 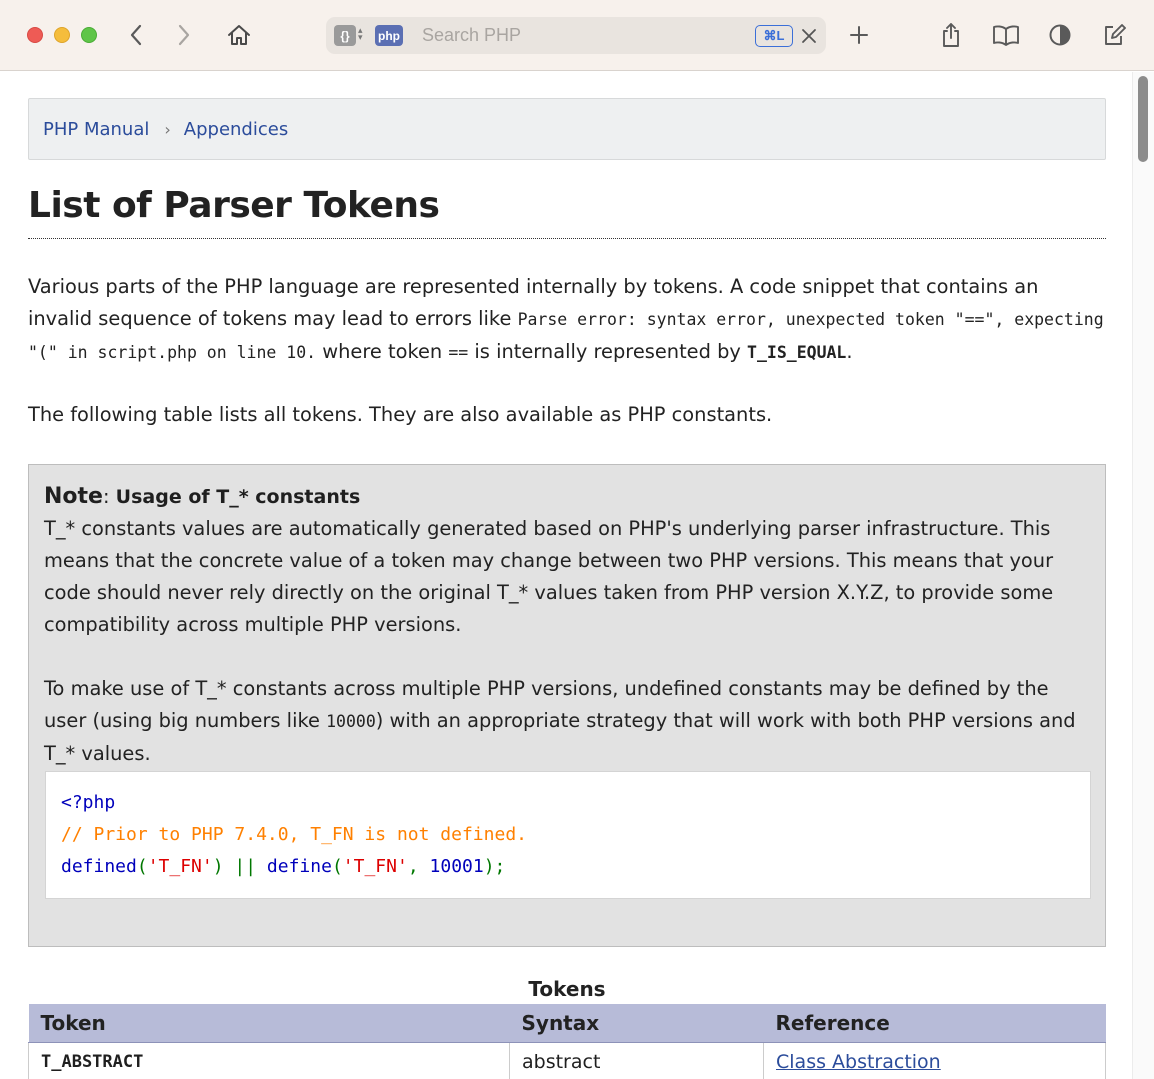 I want to click on table-header-row: Token Syntax Reference, so click(x=567, y=1023).